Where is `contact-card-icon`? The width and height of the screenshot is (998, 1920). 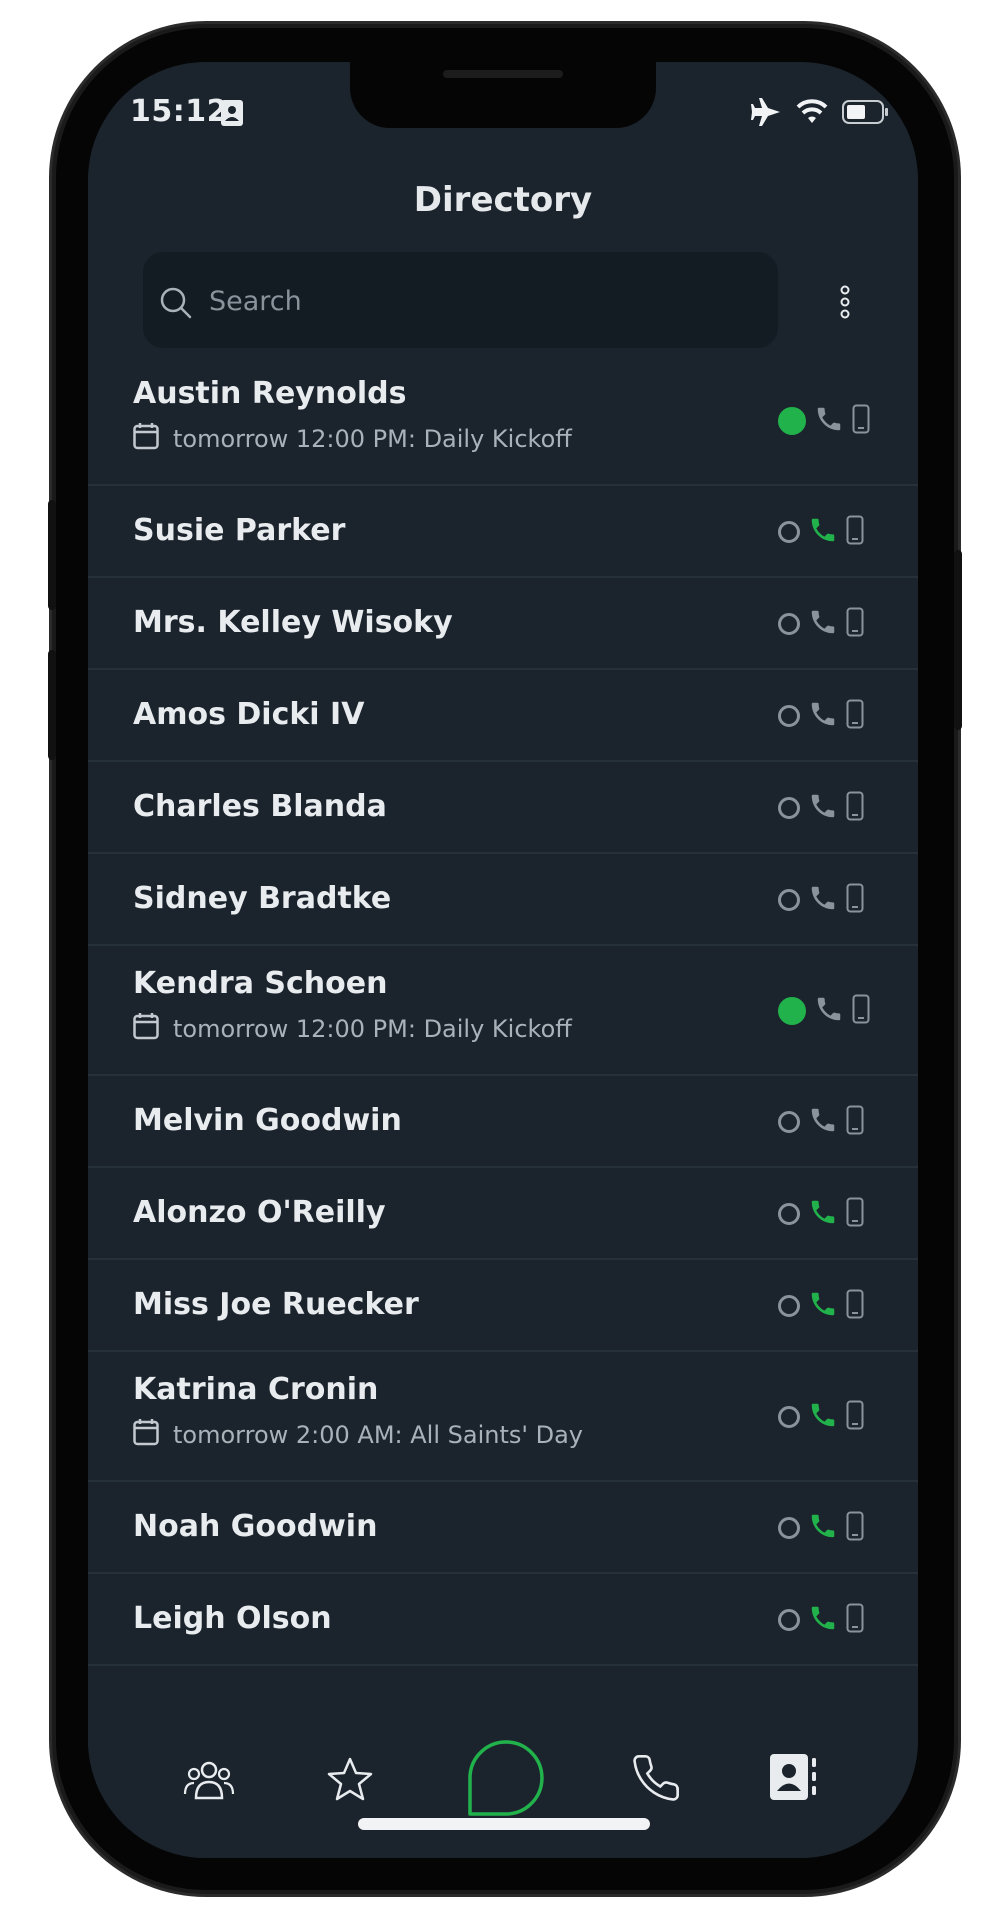
contact-card-icon is located at coordinates (232, 115).